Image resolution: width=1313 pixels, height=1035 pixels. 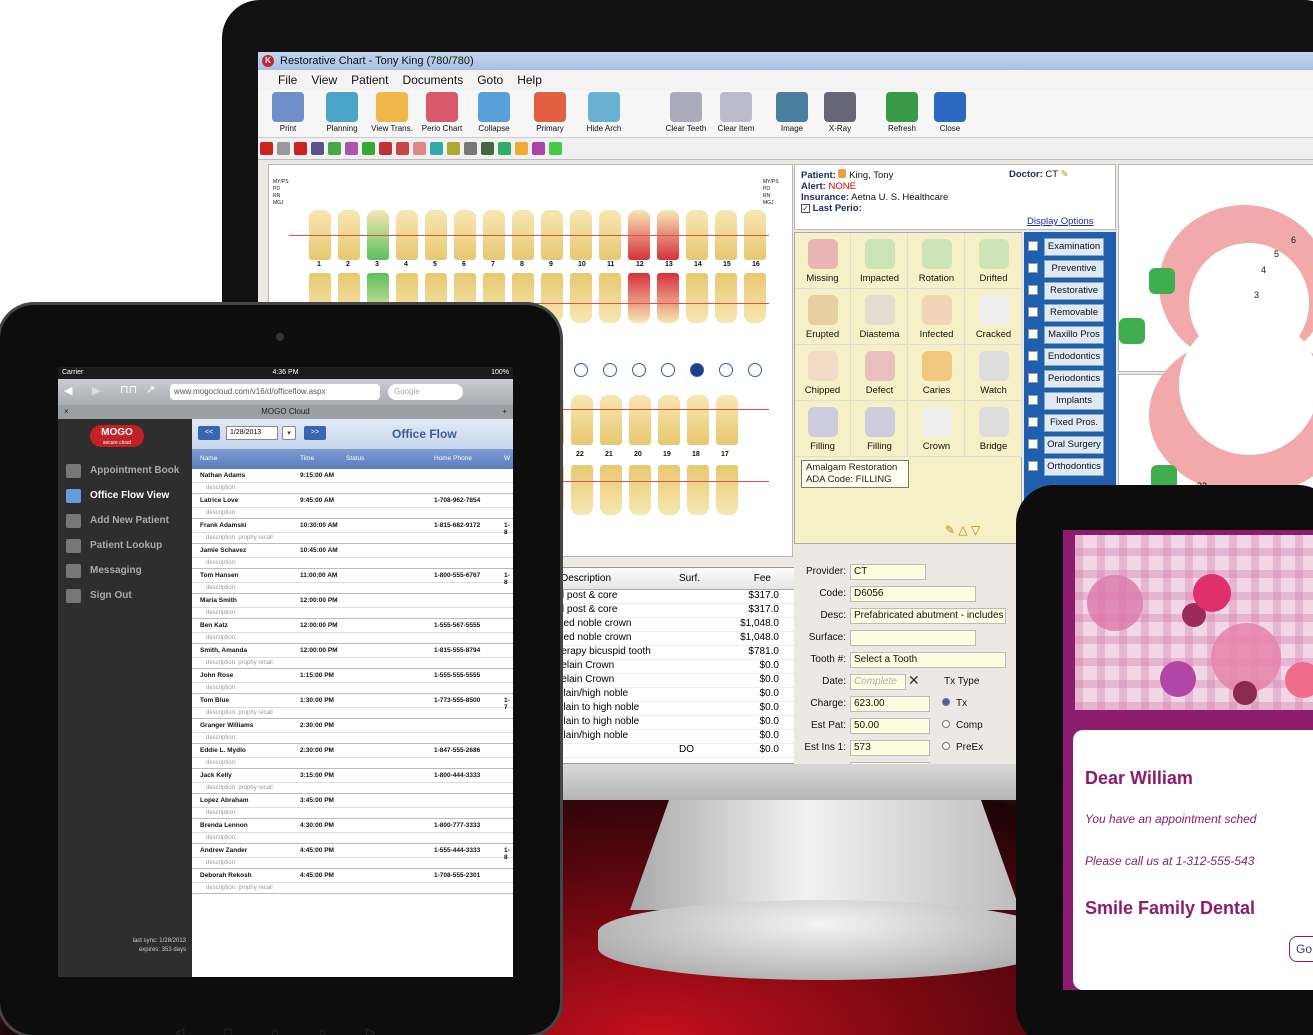 What do you see at coordinates (1070, 467) in the screenshot?
I see `category-orthodontics: Orthodontics` at bounding box center [1070, 467].